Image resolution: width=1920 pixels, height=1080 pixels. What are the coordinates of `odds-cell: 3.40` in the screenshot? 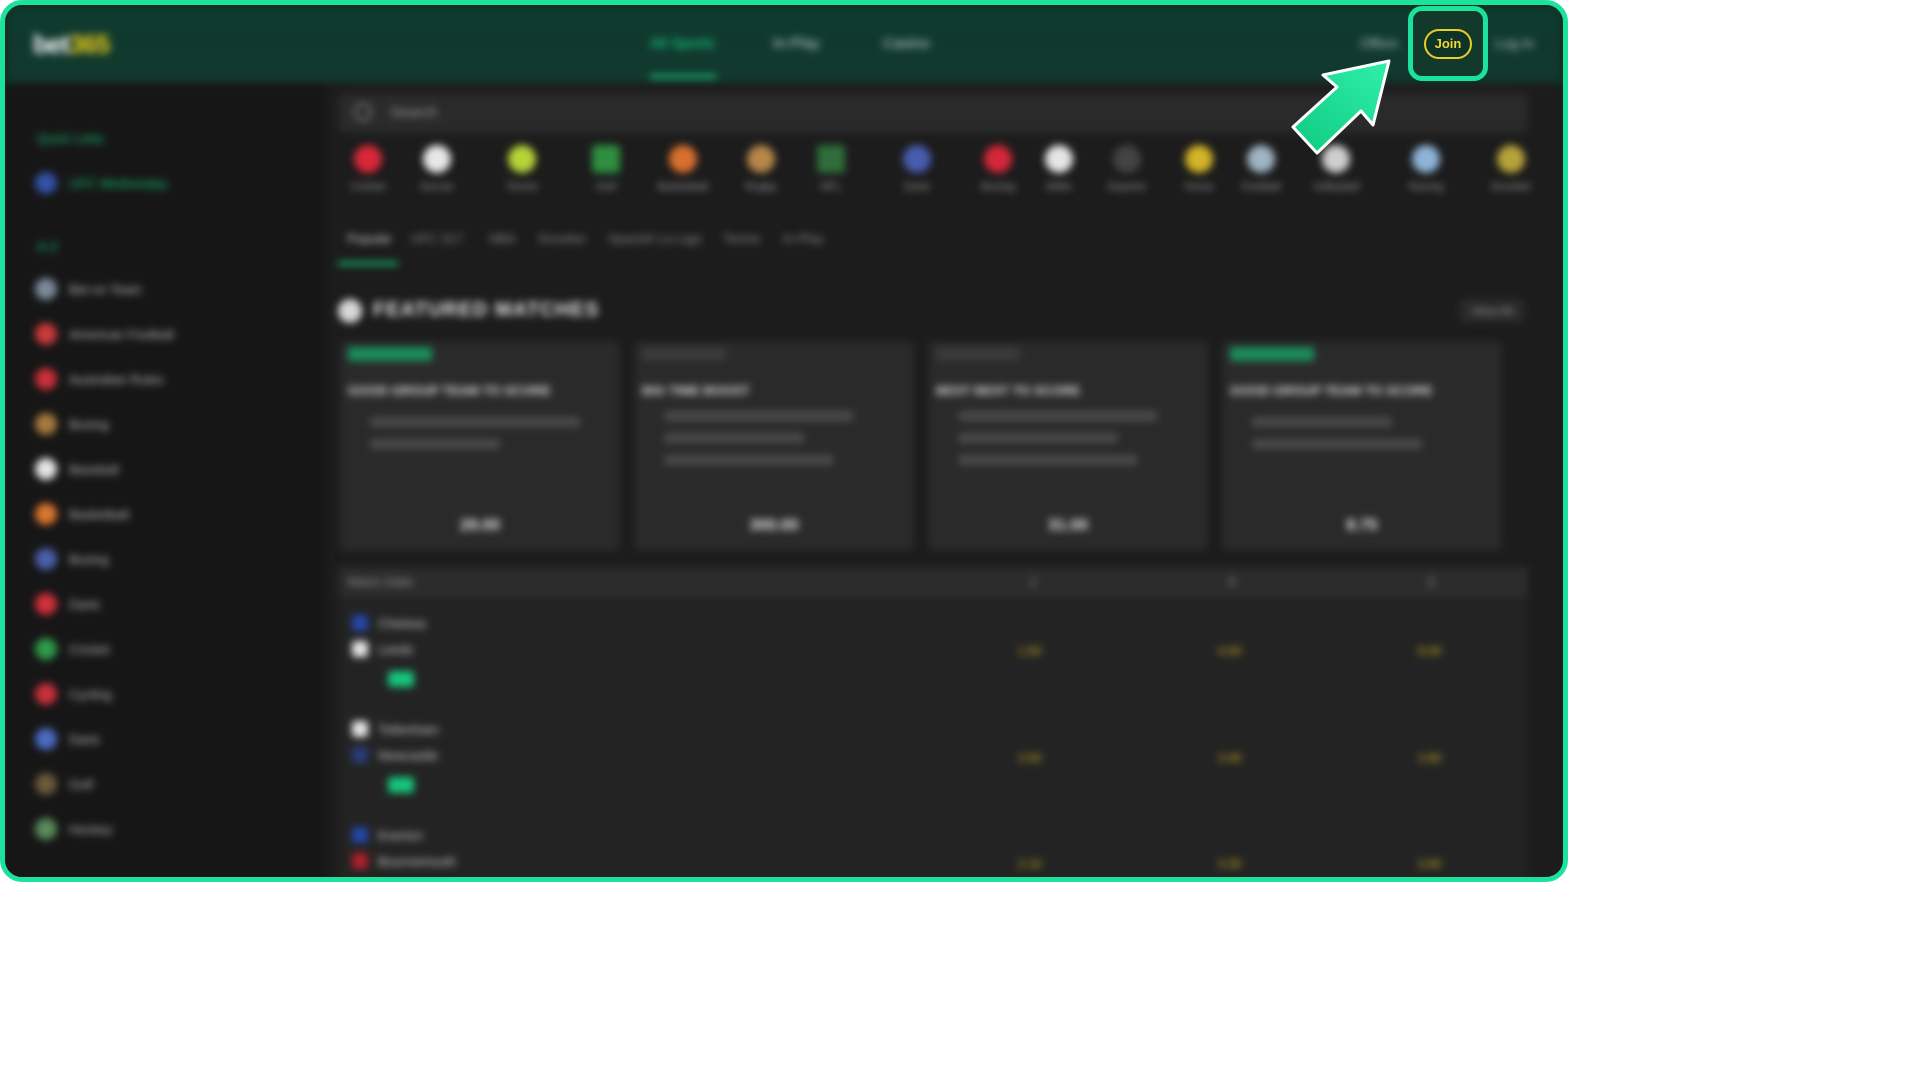 It's located at (1229, 758).